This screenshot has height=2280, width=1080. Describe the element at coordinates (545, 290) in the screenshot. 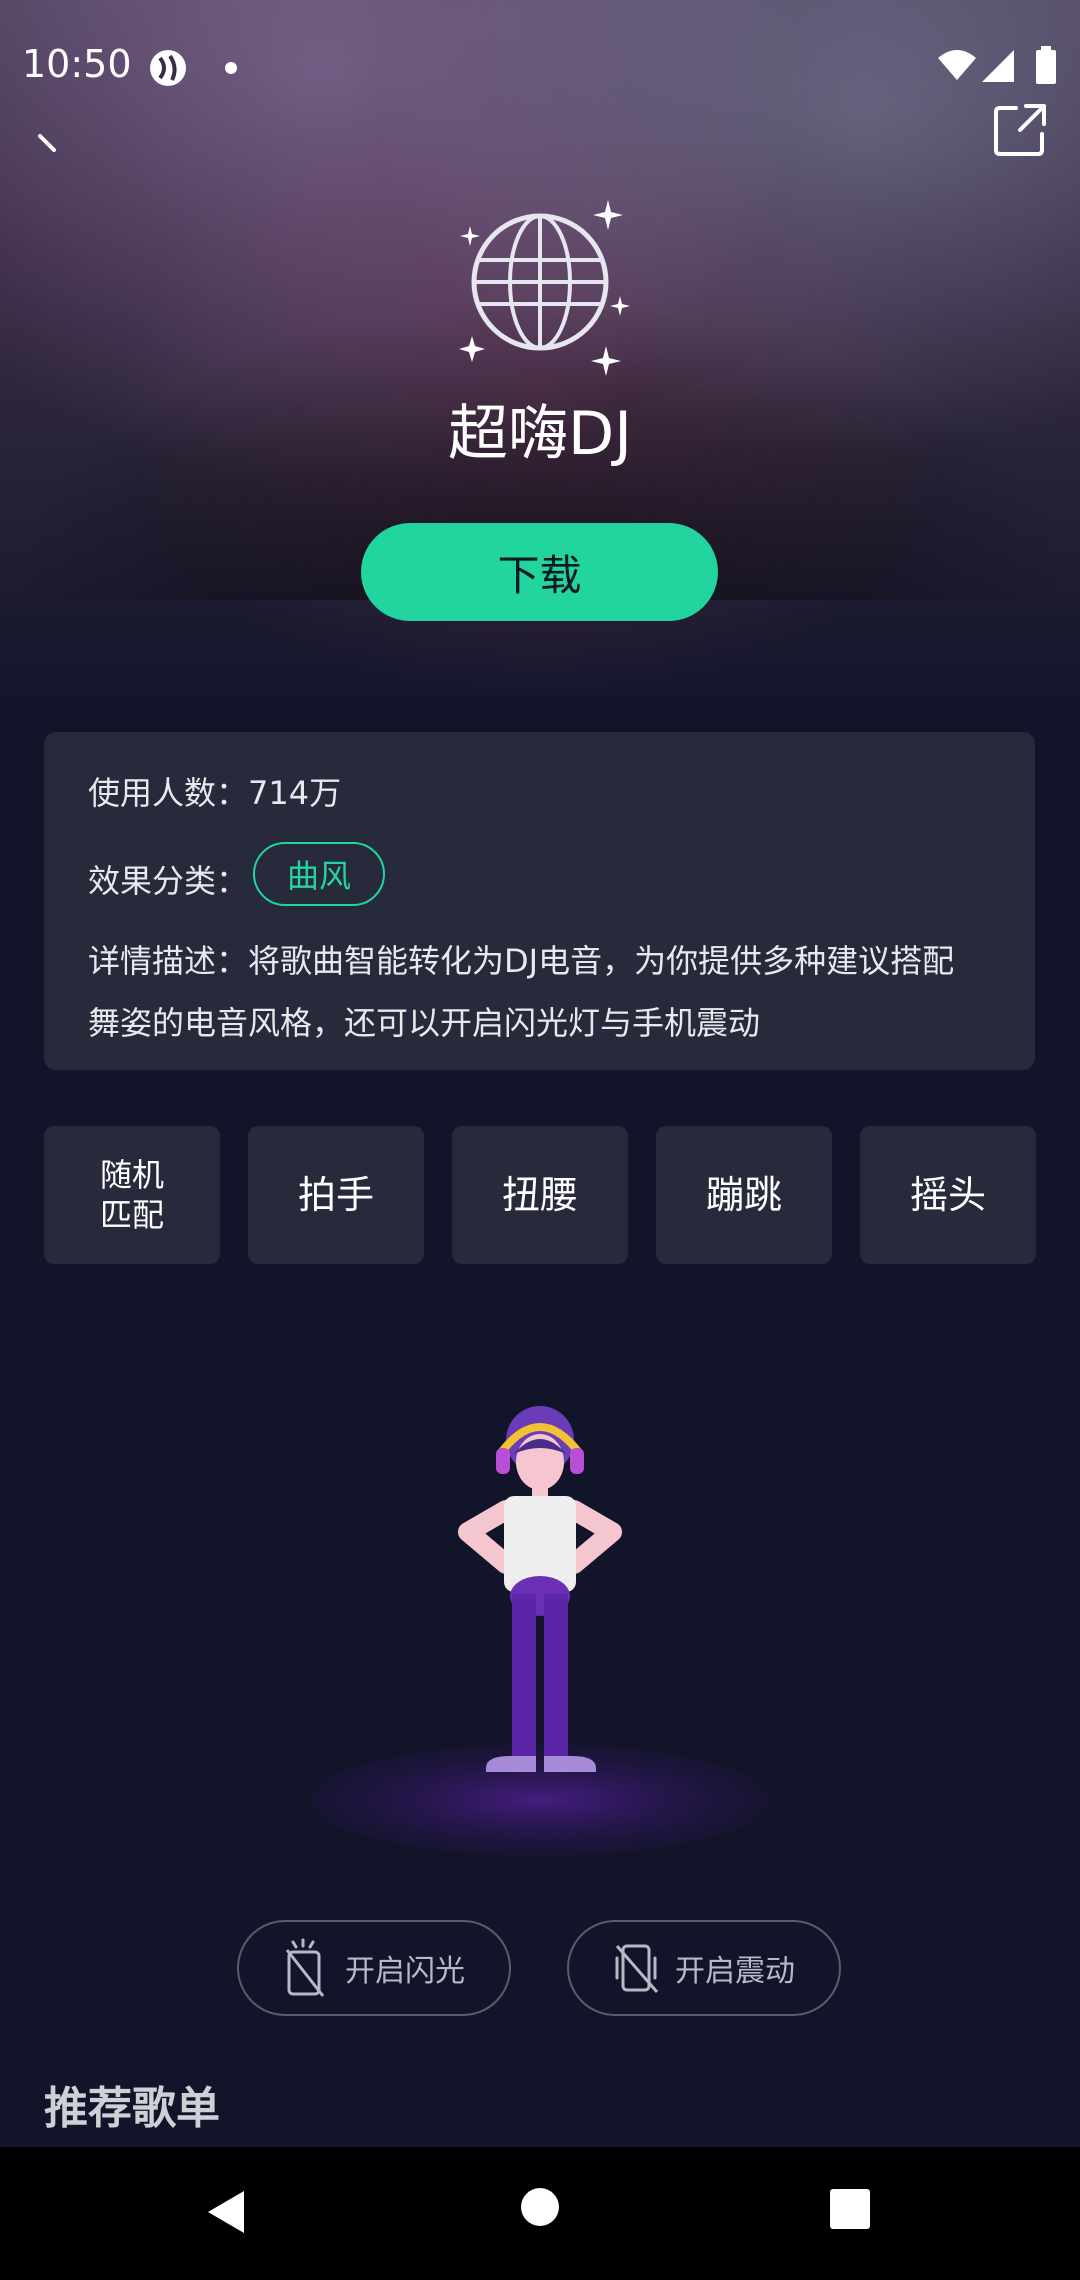

I see `disco-globe-icon` at that location.